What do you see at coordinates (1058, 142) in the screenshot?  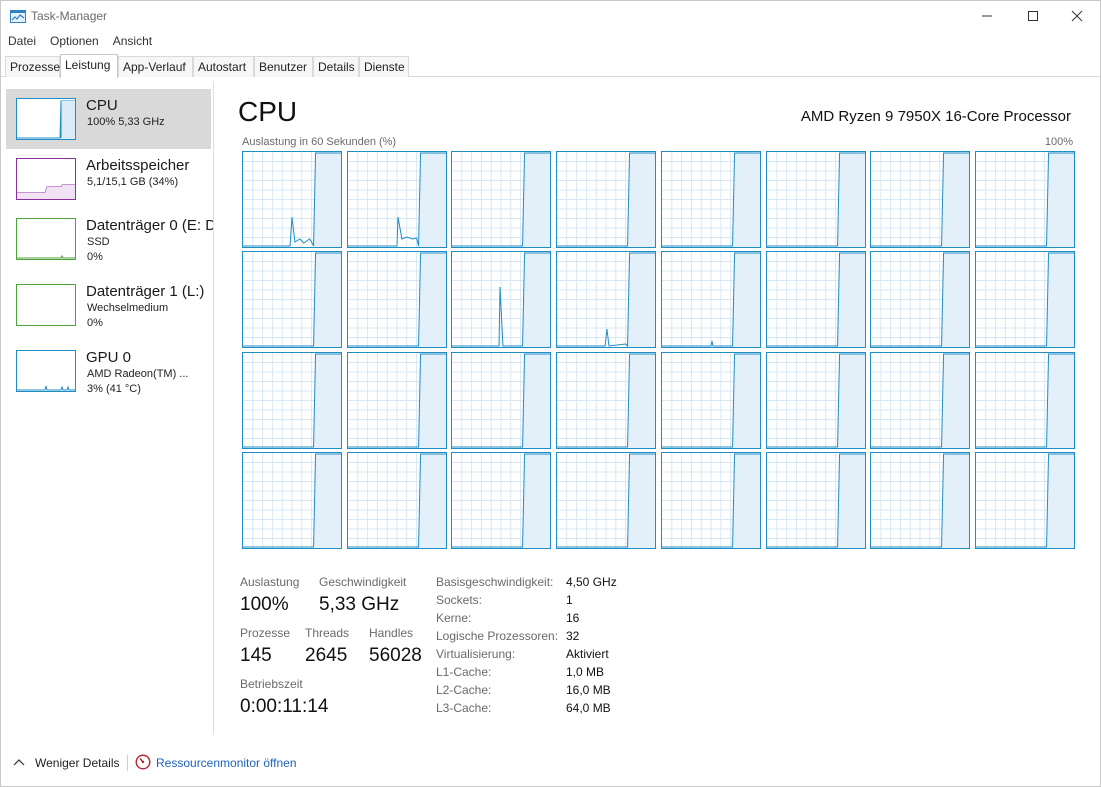 I see `graph-max-label: 100%` at bounding box center [1058, 142].